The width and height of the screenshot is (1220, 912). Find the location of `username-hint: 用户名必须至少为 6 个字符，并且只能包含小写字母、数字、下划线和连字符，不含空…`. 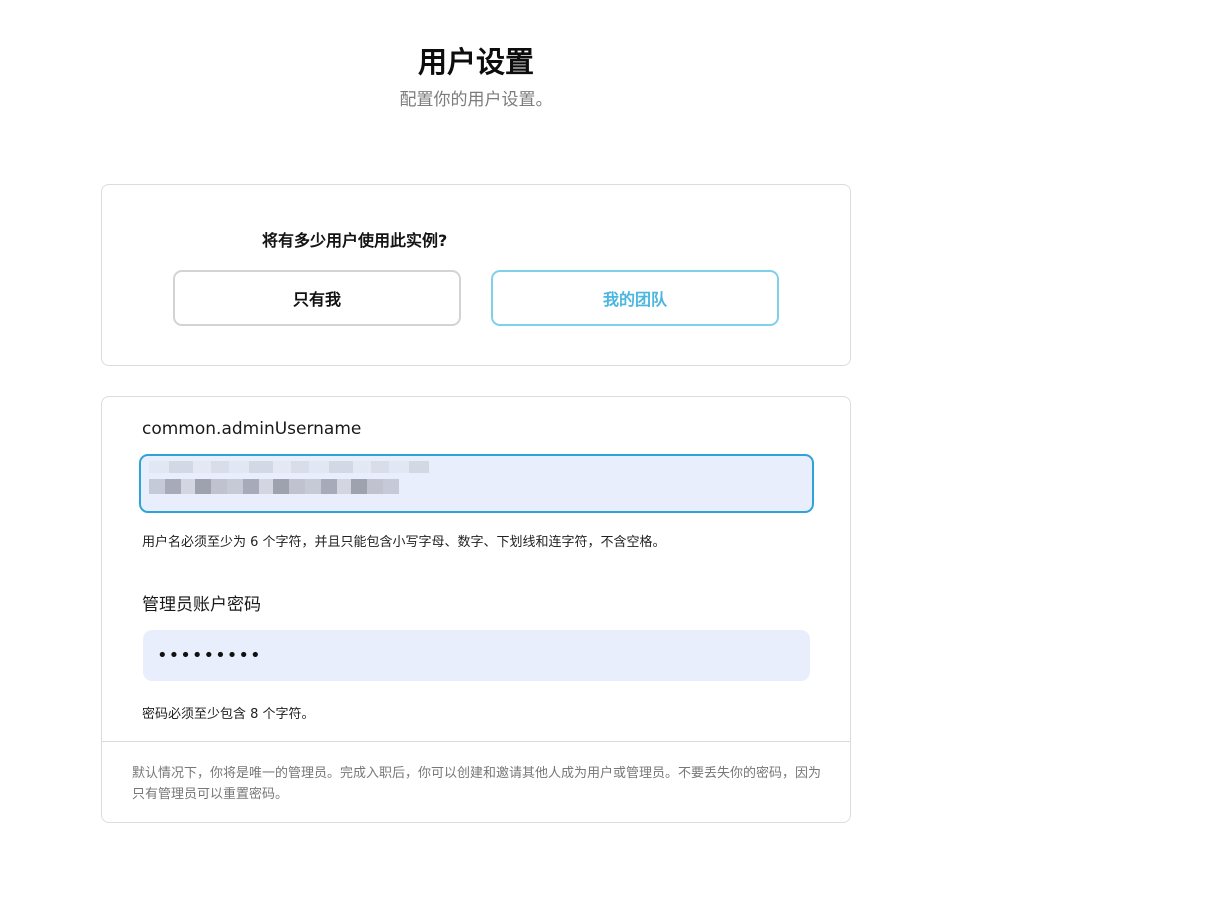

username-hint: 用户名必须至少为 6 个字符，并且只能包含小写字母、数字、下划线和连字符，不含空… is located at coordinates (404, 542).